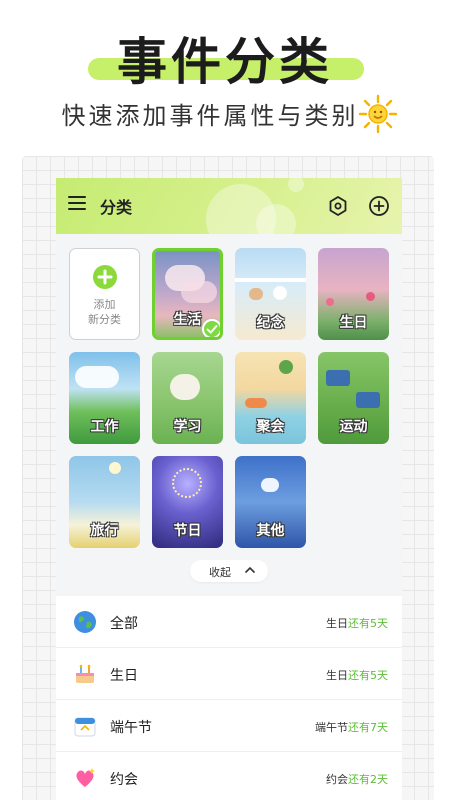  I want to click on event-target: 约会, so click(337, 779).